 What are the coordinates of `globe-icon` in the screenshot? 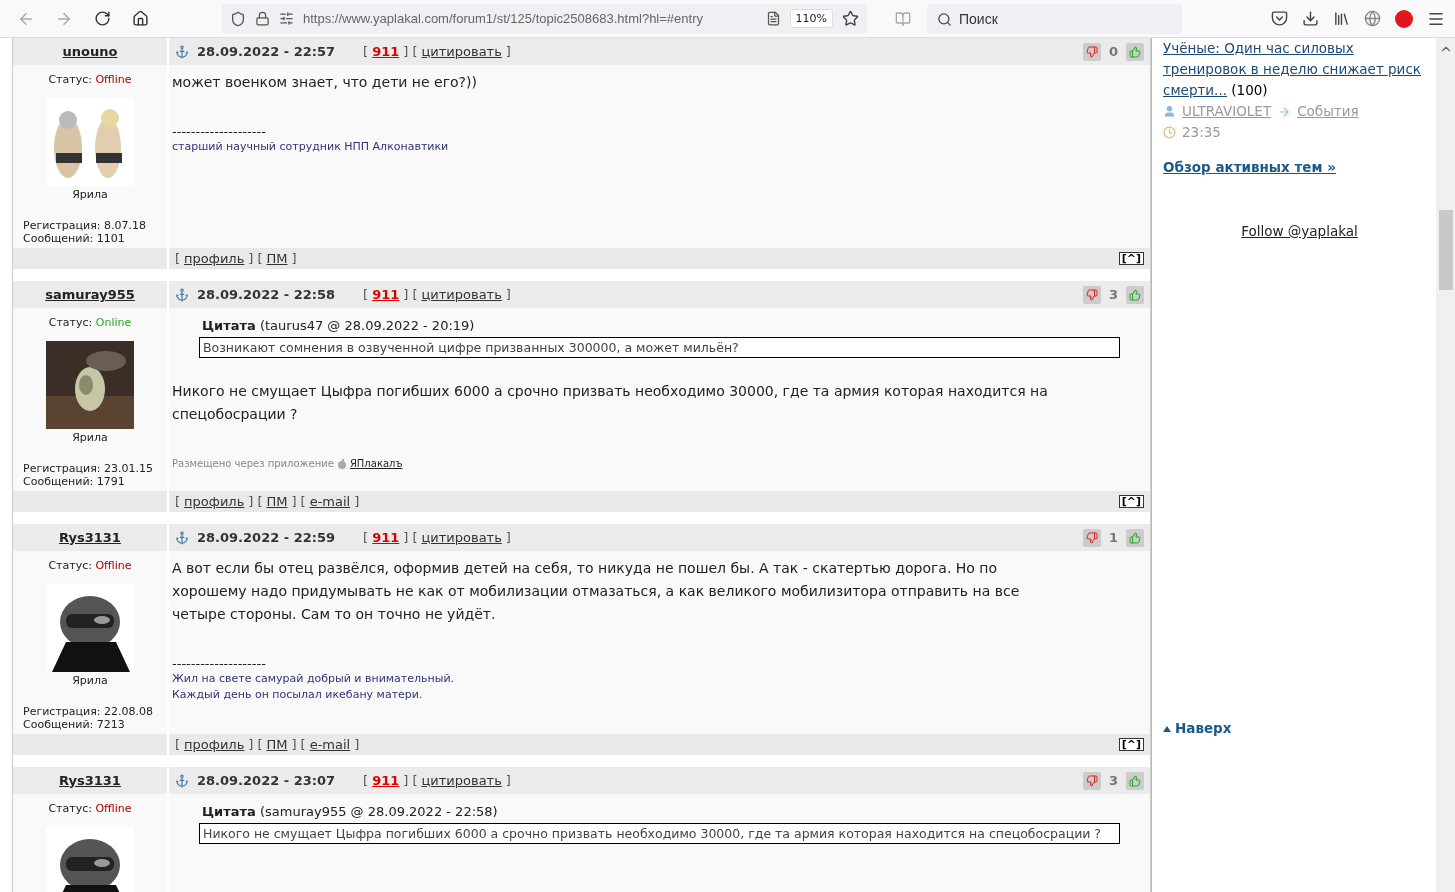 It's located at (1372, 18).